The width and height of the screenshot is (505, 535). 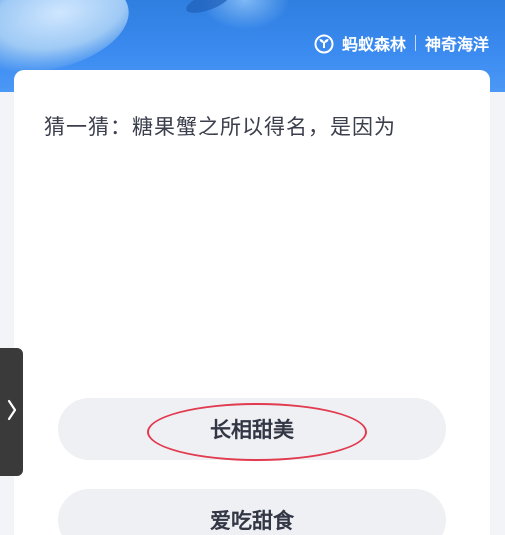 What do you see at coordinates (373, 44) in the screenshot?
I see `brand-name: 蚂蚁森林` at bounding box center [373, 44].